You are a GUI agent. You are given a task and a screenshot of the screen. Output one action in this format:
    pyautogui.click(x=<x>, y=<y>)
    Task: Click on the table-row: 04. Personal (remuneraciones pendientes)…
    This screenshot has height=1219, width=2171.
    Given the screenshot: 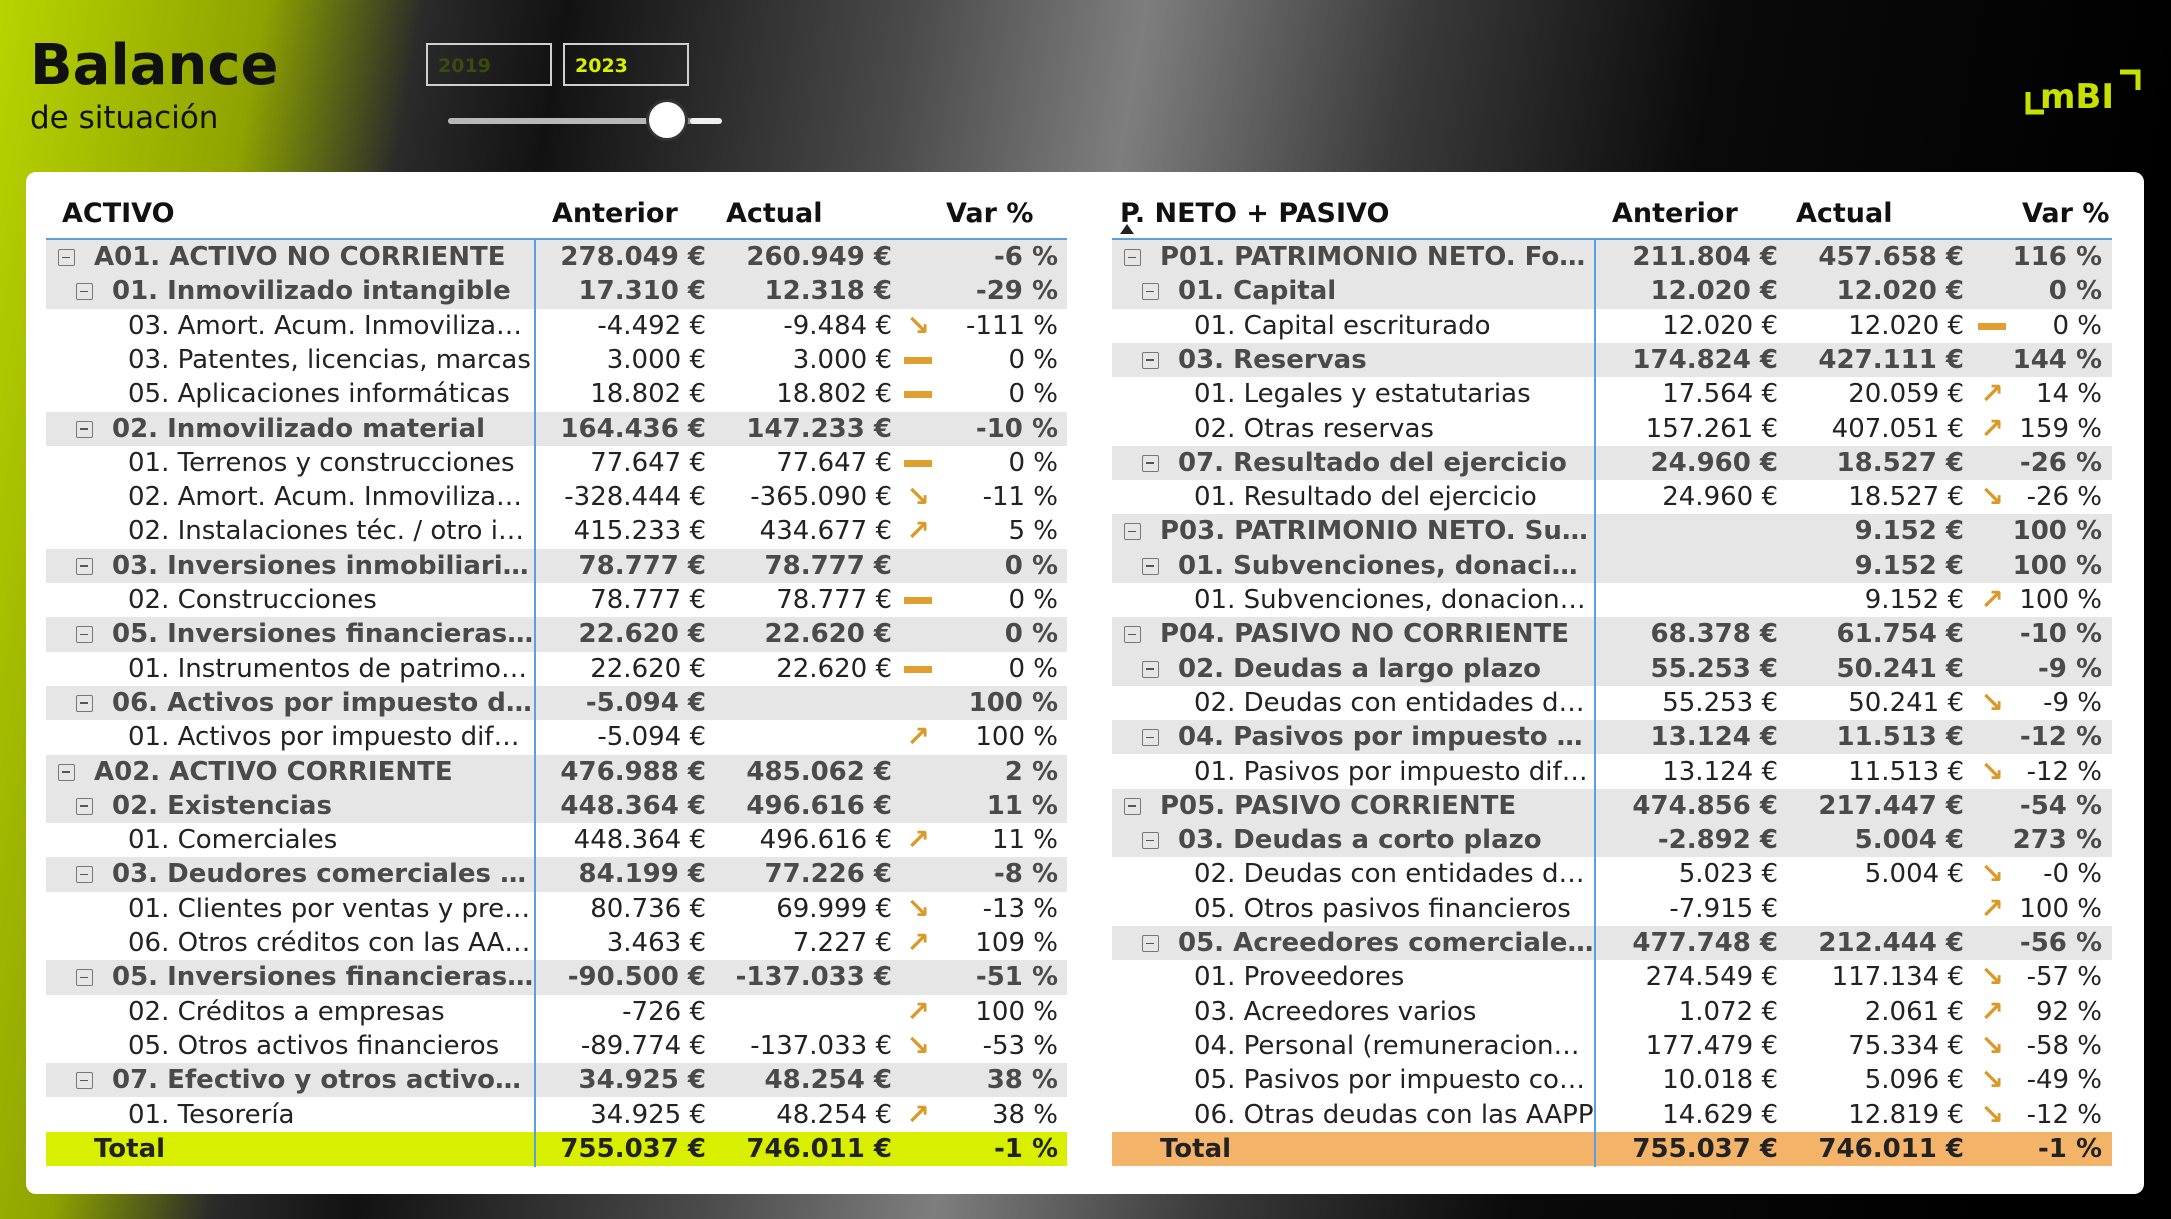 What is the action you would take?
    pyautogui.click(x=1612, y=1046)
    